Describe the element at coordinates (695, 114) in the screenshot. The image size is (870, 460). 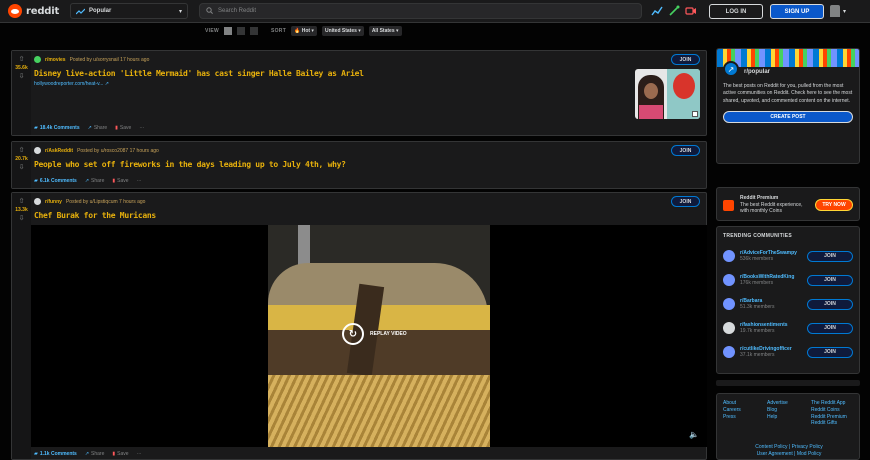
I see `external-link-icon` at that location.